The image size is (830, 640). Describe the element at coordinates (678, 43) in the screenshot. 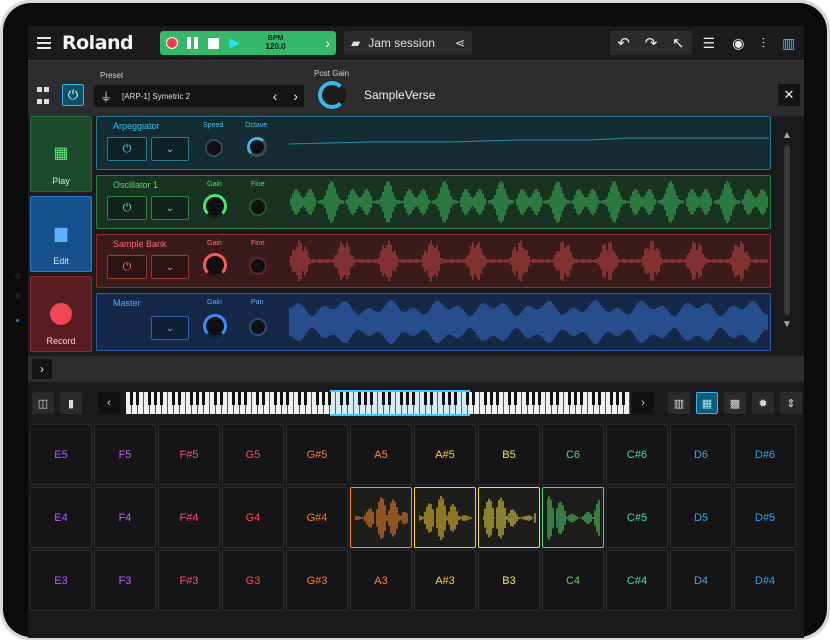

I see `cursor-icon: ↖` at that location.